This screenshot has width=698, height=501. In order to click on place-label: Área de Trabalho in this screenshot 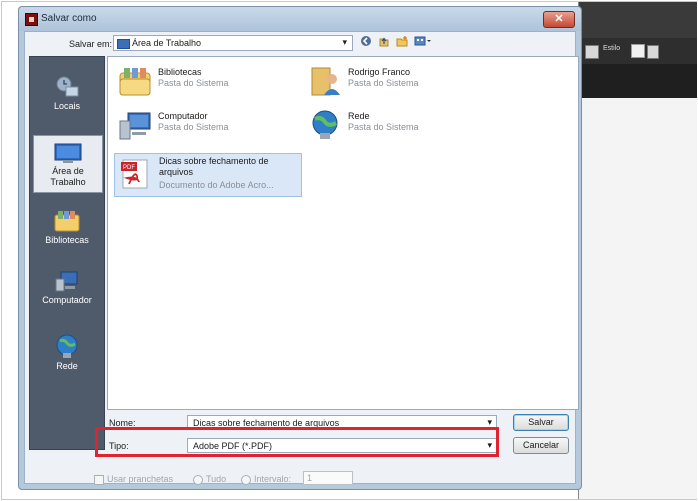, I will do `click(68, 176)`.